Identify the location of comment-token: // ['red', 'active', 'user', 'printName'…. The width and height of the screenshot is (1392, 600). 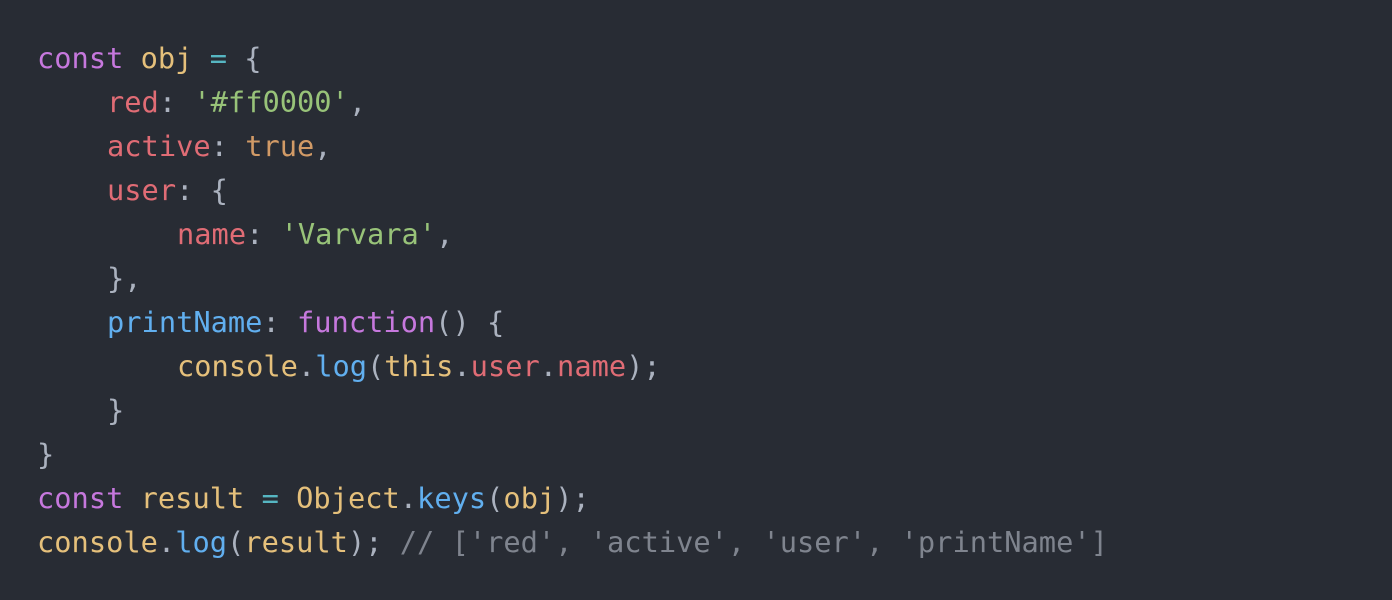
(753, 542).